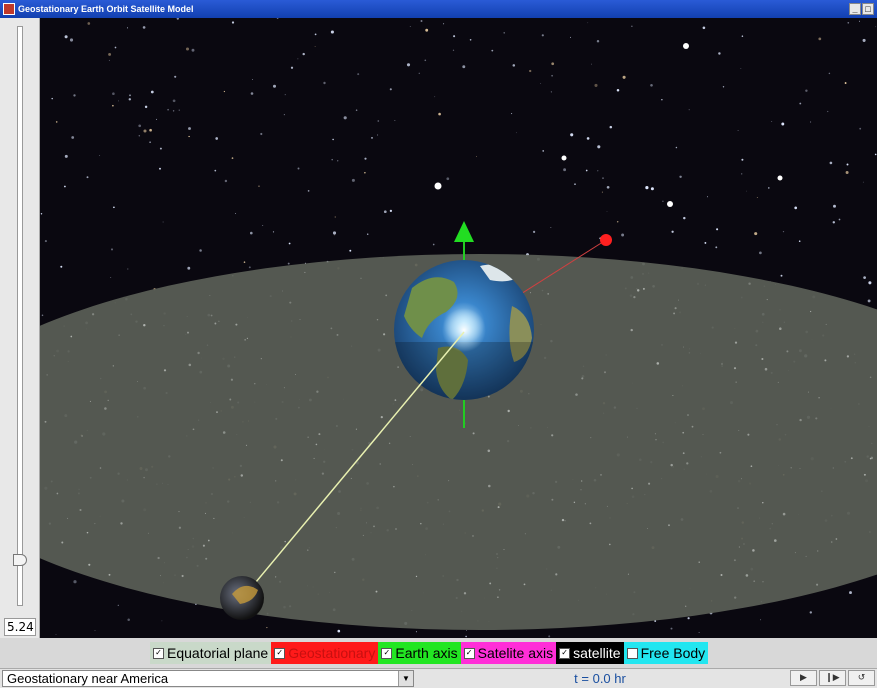 The width and height of the screenshot is (877, 688). I want to click on step-button: ❙▶, so click(832, 678).